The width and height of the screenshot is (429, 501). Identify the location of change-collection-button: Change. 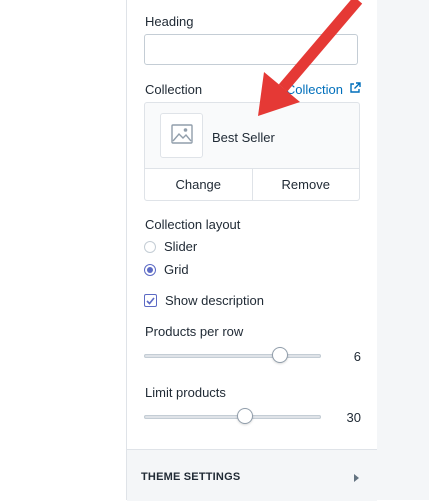
(198, 184).